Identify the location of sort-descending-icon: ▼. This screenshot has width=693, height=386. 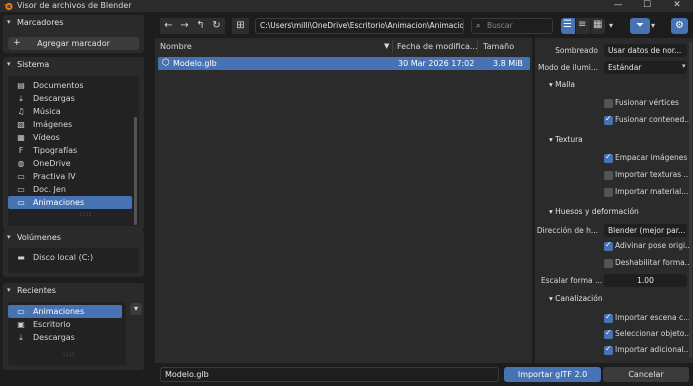
(387, 46).